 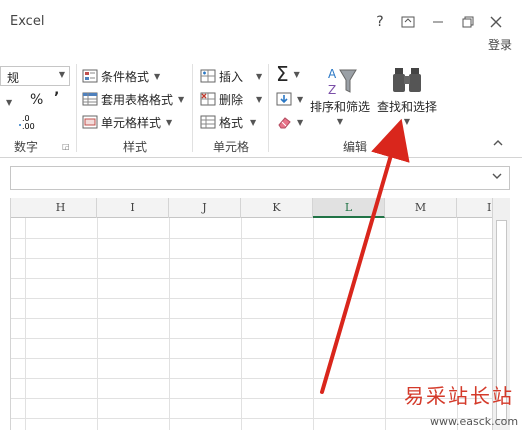 I want to click on watermark-url: www.easck.com, so click(x=474, y=421).